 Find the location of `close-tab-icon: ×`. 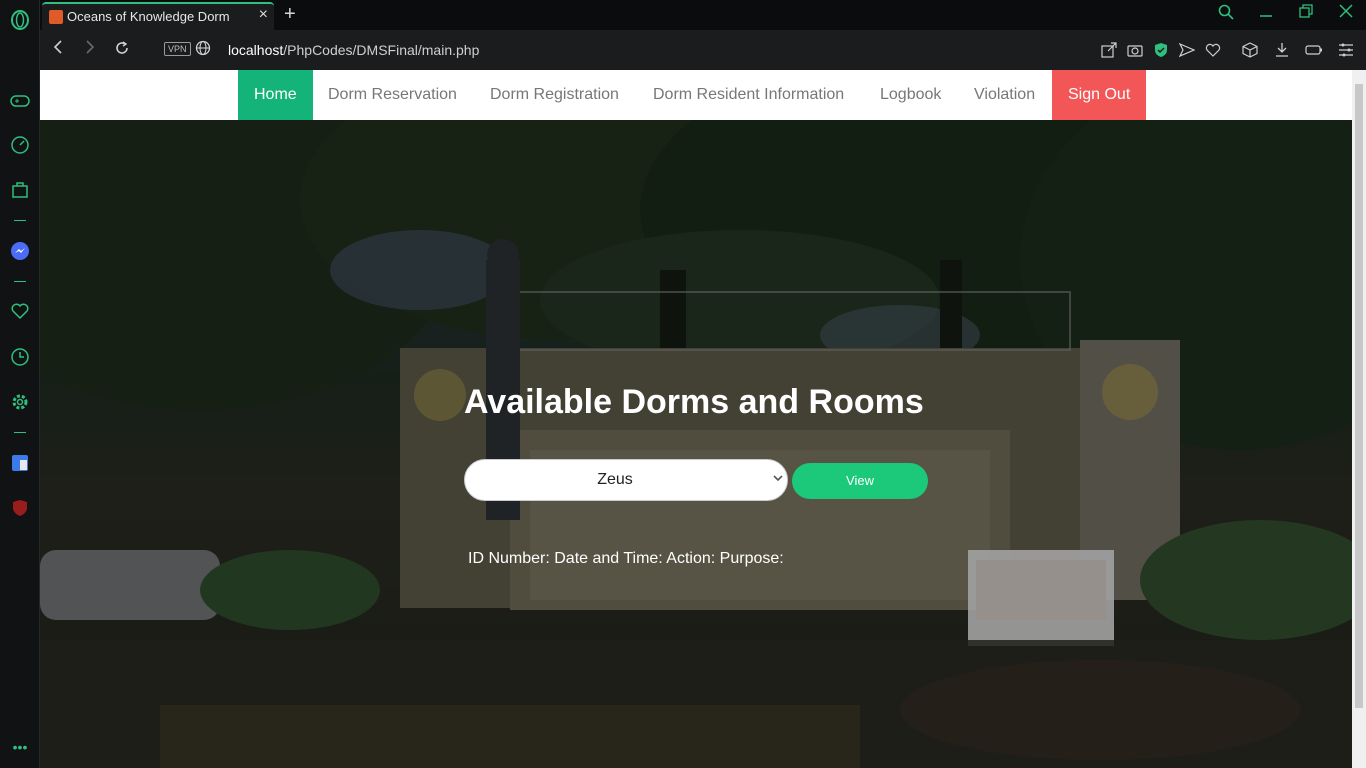

close-tab-icon: × is located at coordinates (263, 15).